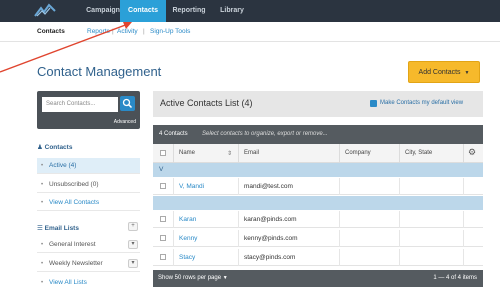 Image resolution: width=500 pixels, height=298 pixels. What do you see at coordinates (418, 153) in the screenshot?
I see `column-city-state: City, State` at bounding box center [418, 153].